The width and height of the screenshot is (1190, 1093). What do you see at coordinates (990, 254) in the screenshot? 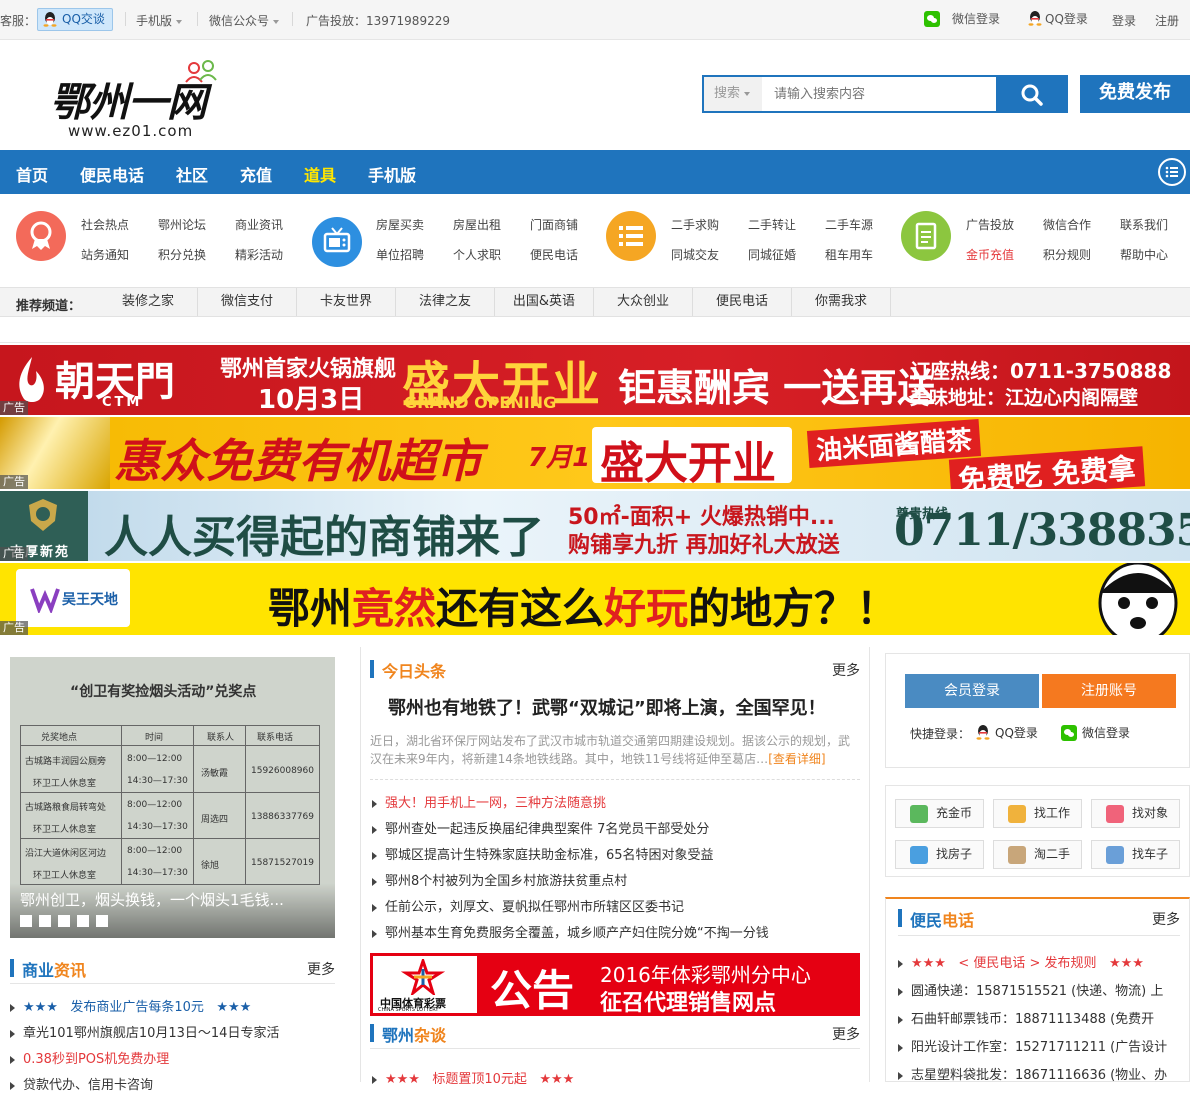
I see `cat-coin-recharge: 金币充值` at bounding box center [990, 254].